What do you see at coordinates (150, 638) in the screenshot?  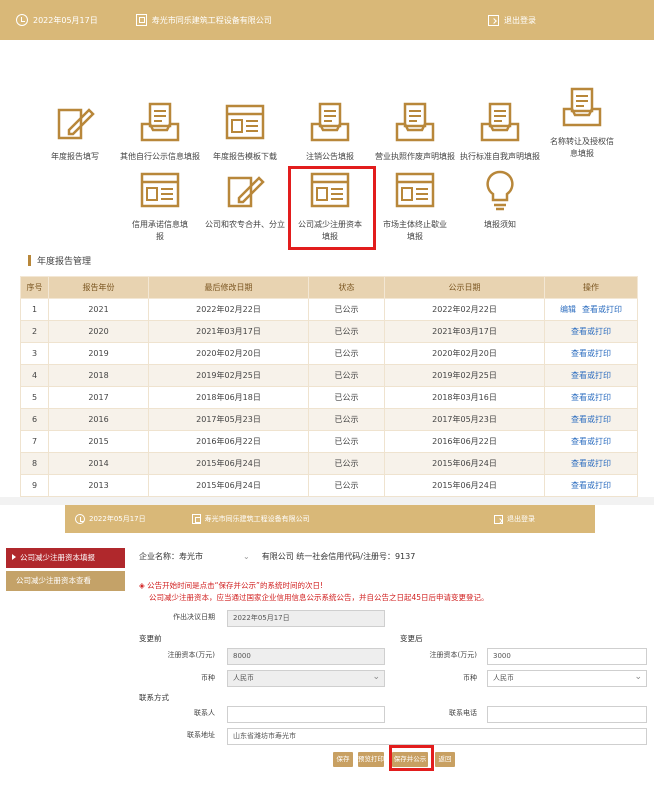 I see `before-label: 变更前` at bounding box center [150, 638].